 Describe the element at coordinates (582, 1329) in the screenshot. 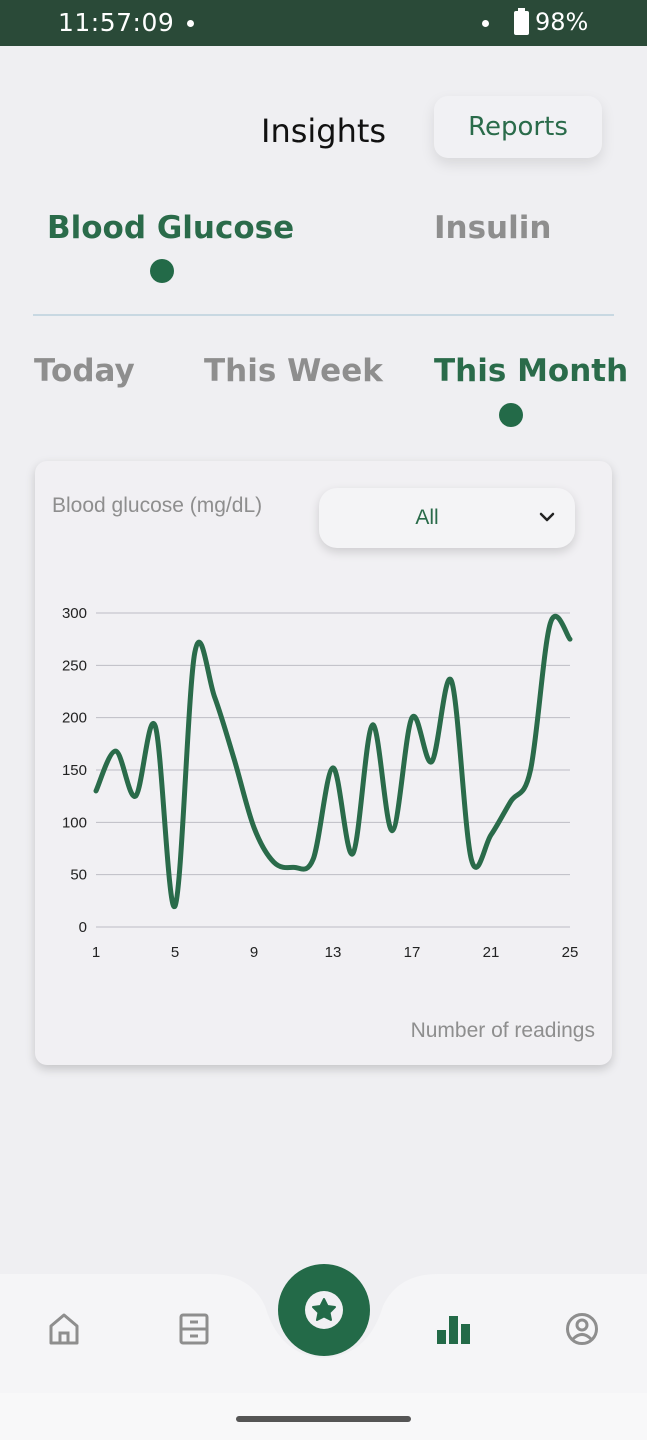

I see `profile-icon` at that location.